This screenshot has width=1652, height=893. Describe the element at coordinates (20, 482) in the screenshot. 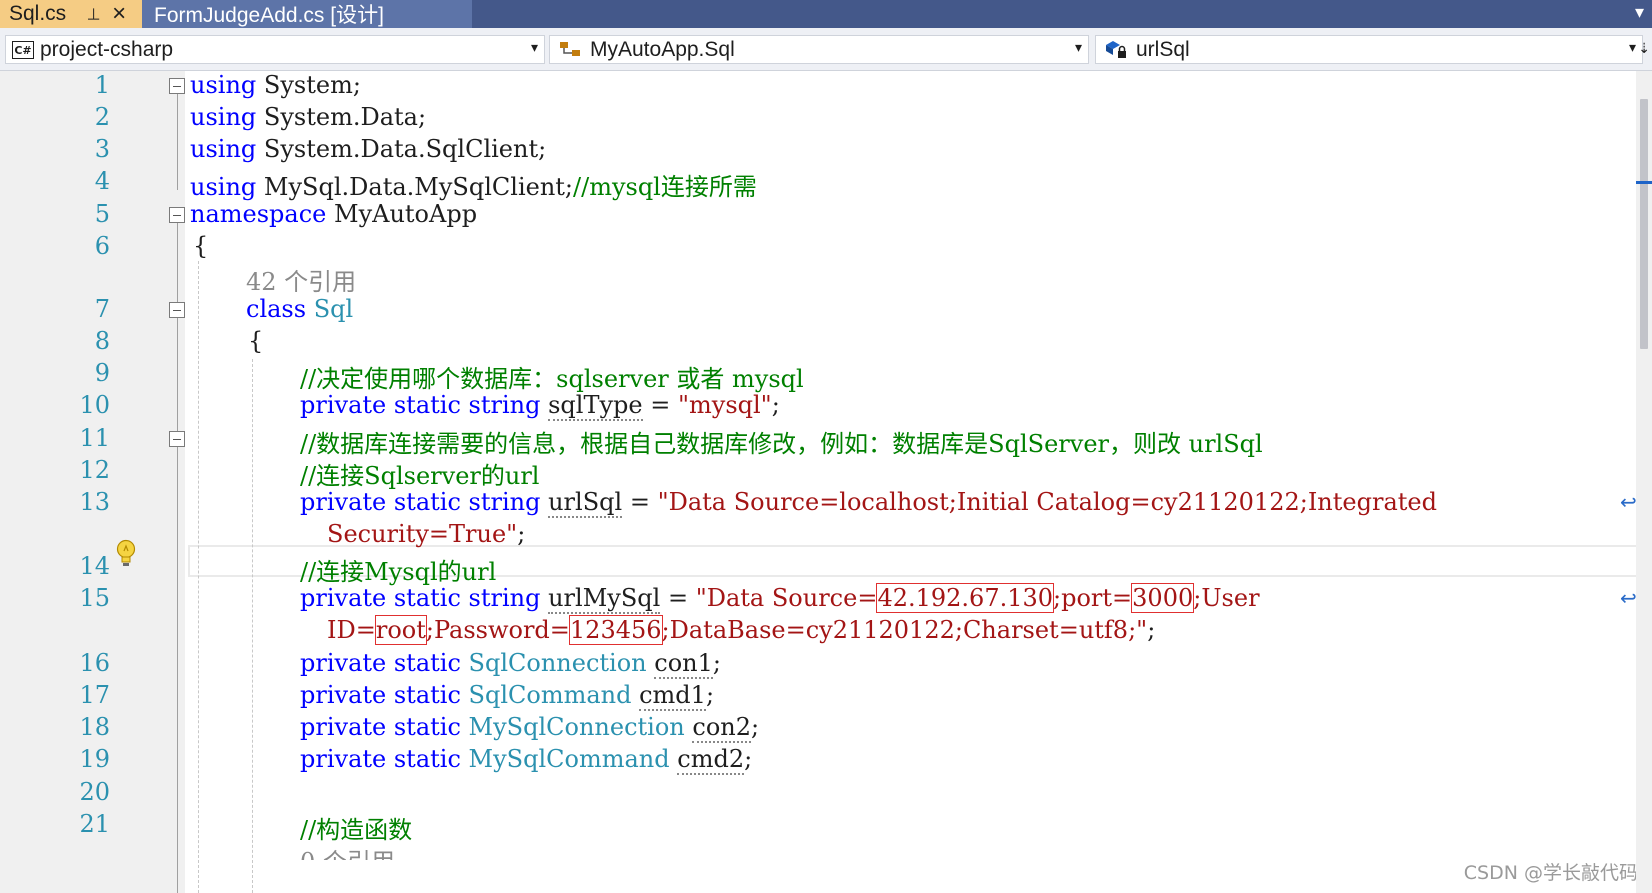

I see `indicator-margin` at that location.